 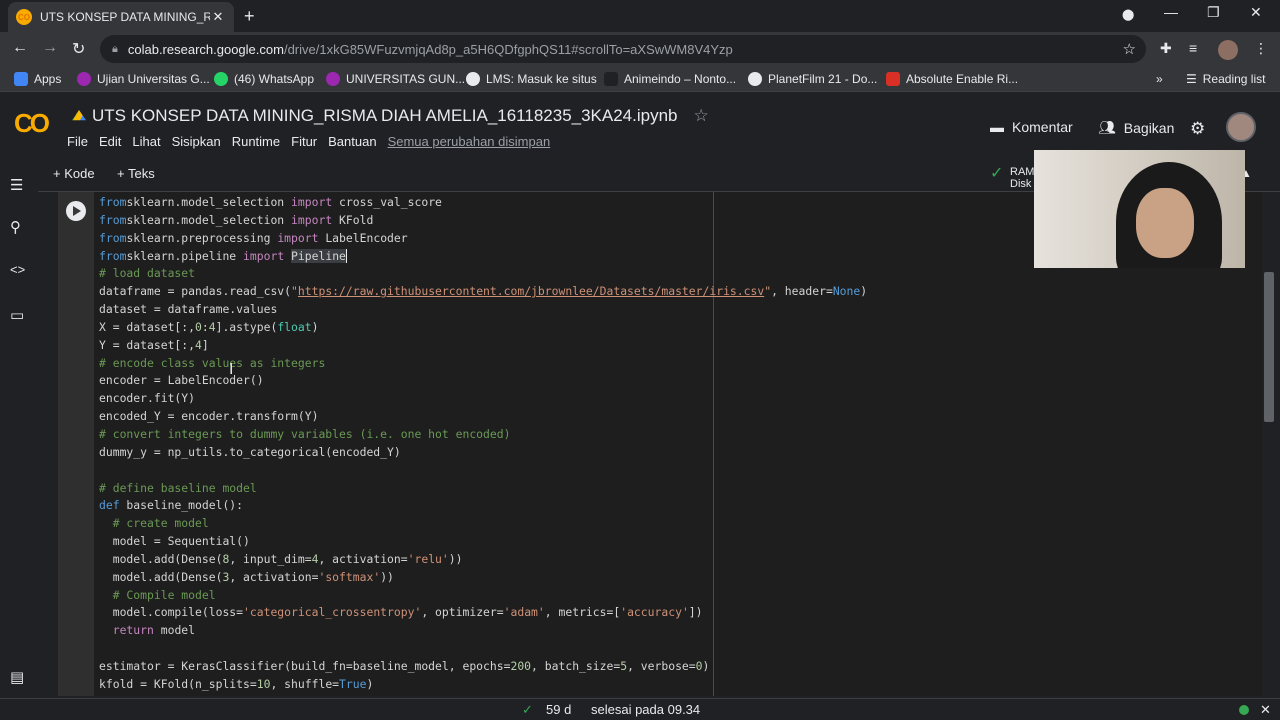 I want to click on terminal-icon: ▤, so click(x=17, y=677).